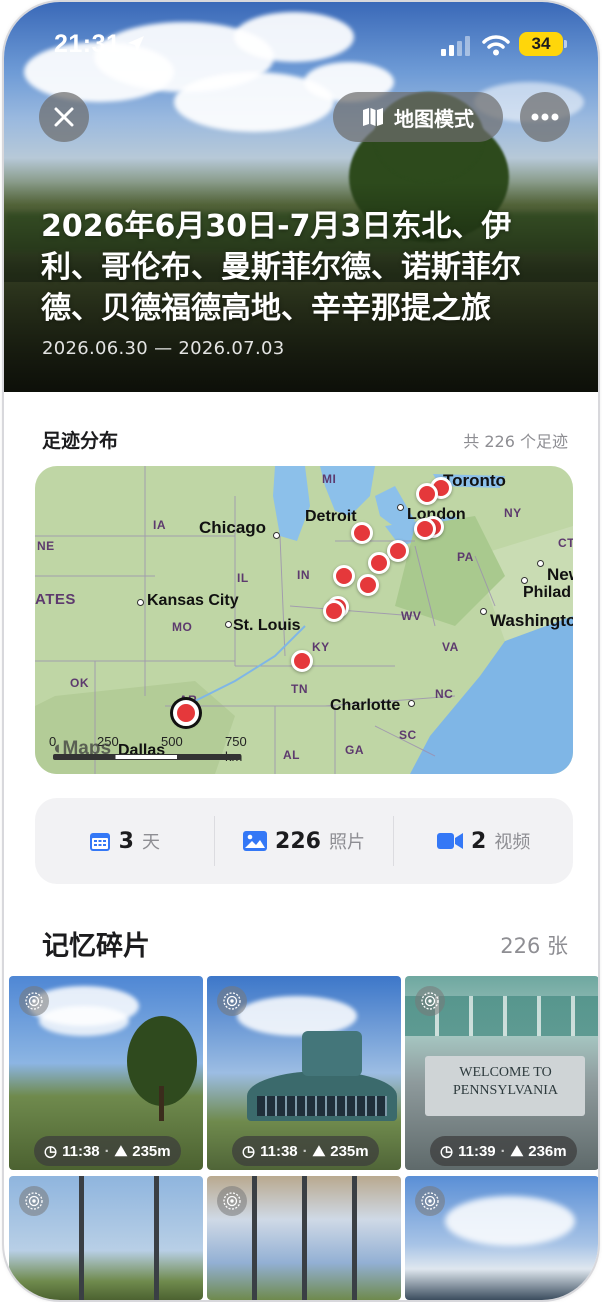 The width and height of the screenshot is (602, 1302). Describe the element at coordinates (450, 841) in the screenshot. I see `video-icon` at that location.